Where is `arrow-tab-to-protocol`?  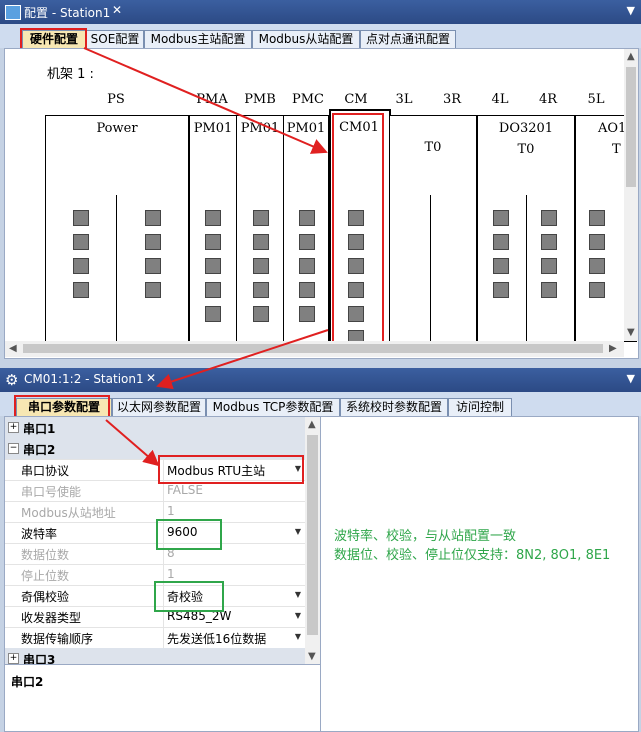 arrow-tab-to-protocol is located at coordinates (132, 443).